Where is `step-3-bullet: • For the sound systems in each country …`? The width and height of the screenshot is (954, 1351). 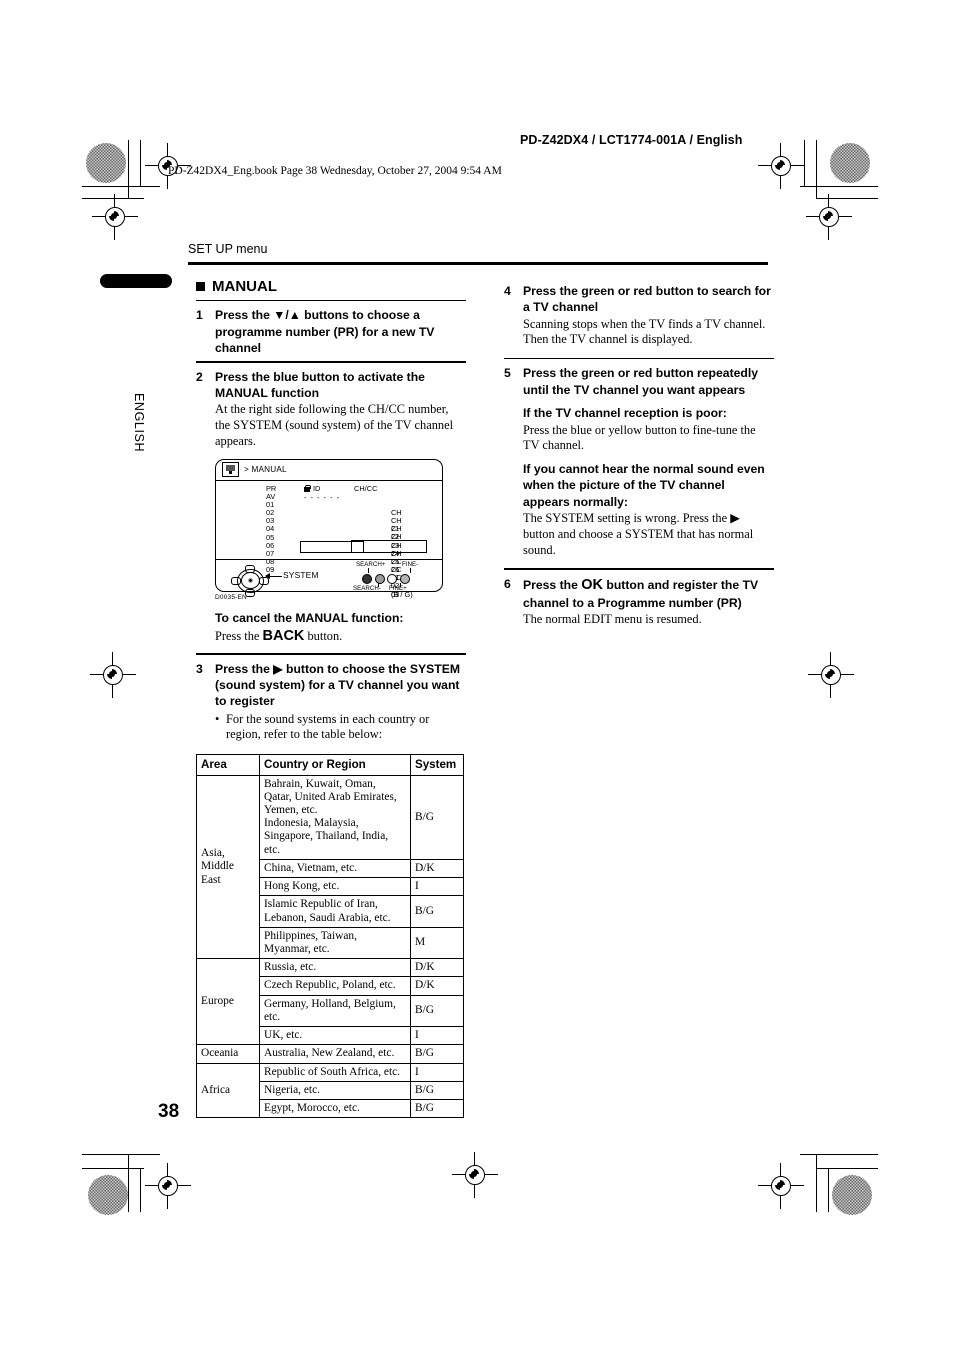
step-3-bullet: • For the sound systems in each country … is located at coordinates (340, 728).